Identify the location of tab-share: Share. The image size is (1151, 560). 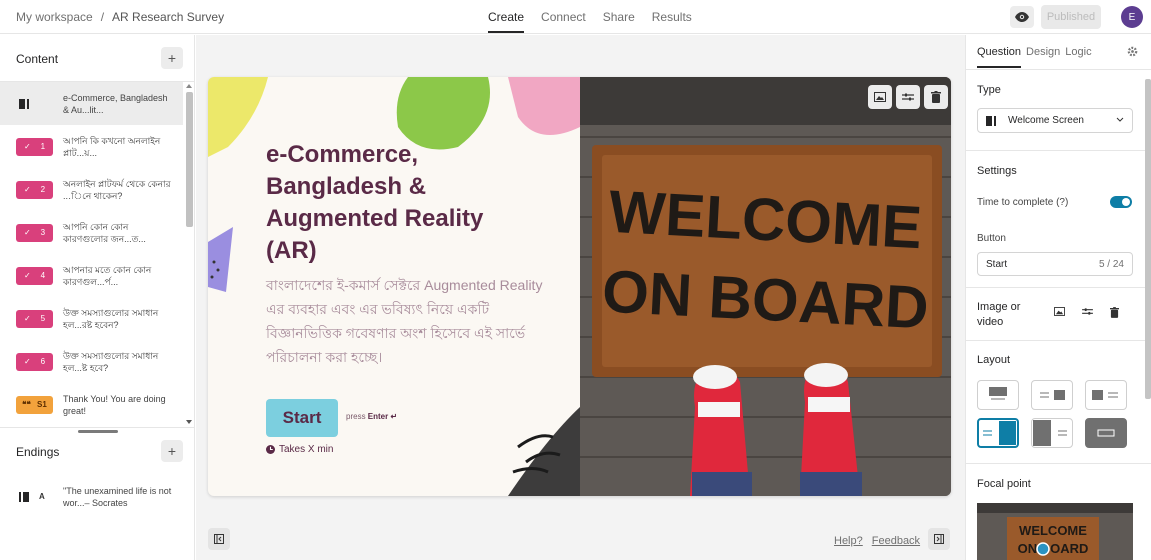
(619, 20).